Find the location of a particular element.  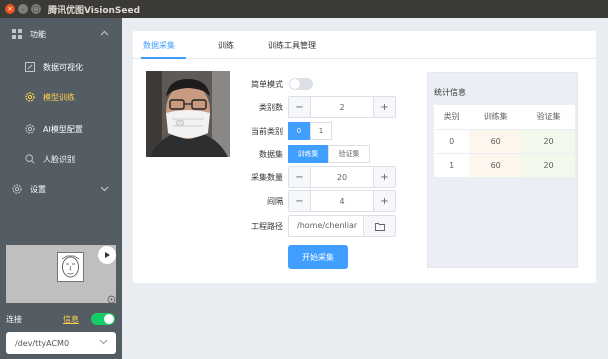

class-count-value: 2 is located at coordinates (342, 107).